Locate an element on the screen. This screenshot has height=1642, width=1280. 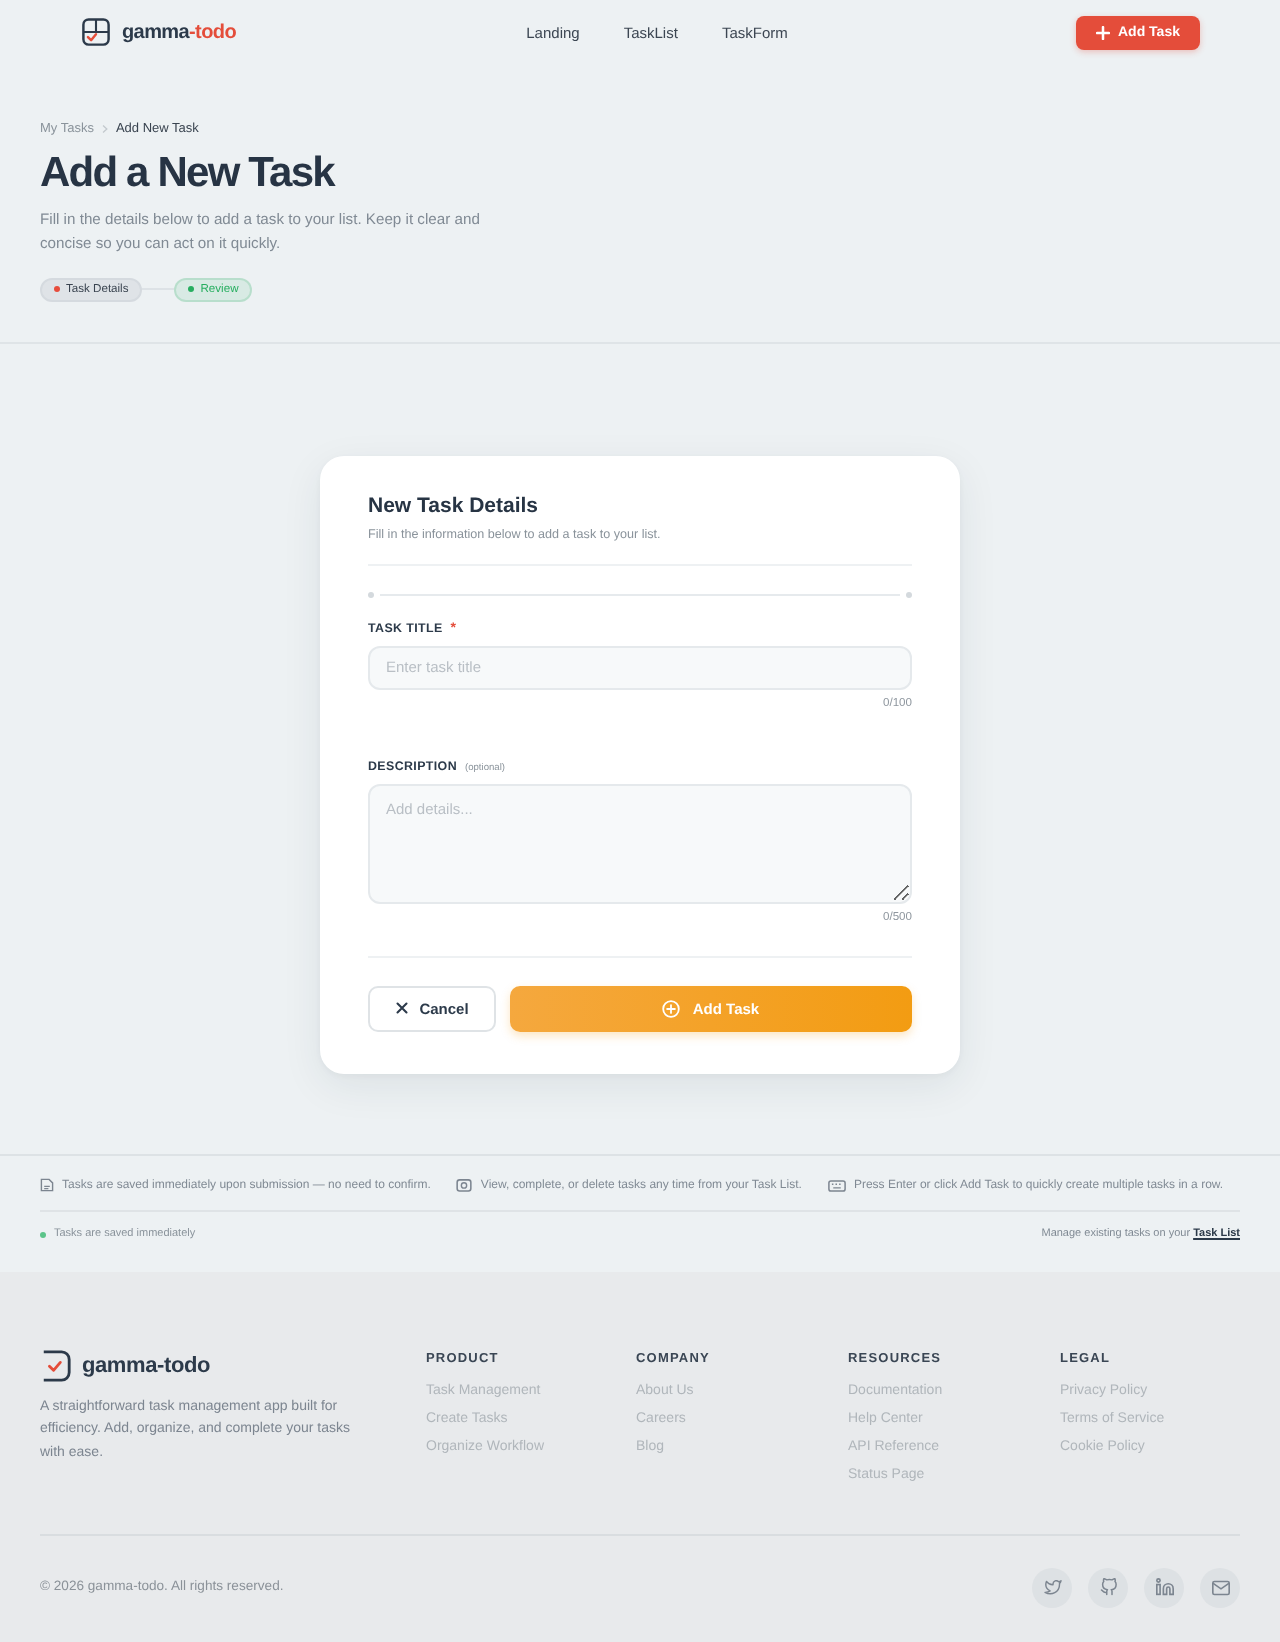
bird-icon is located at coordinates (1052, 1587).